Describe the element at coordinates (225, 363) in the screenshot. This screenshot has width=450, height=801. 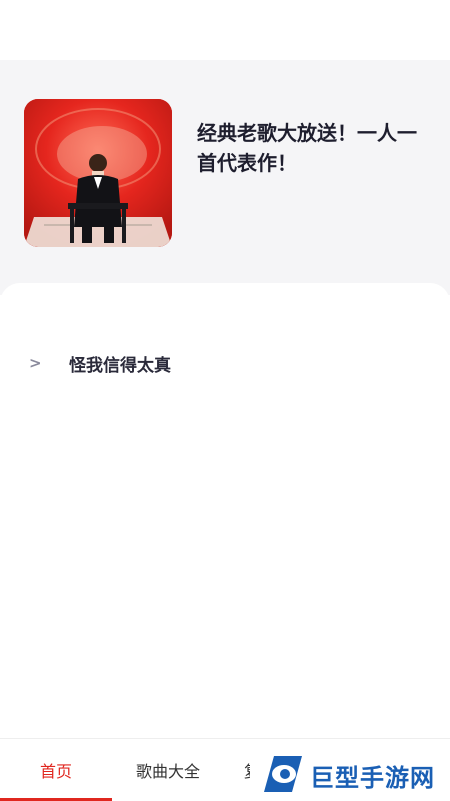
I see `list-item: > 怪我信得太真` at that location.